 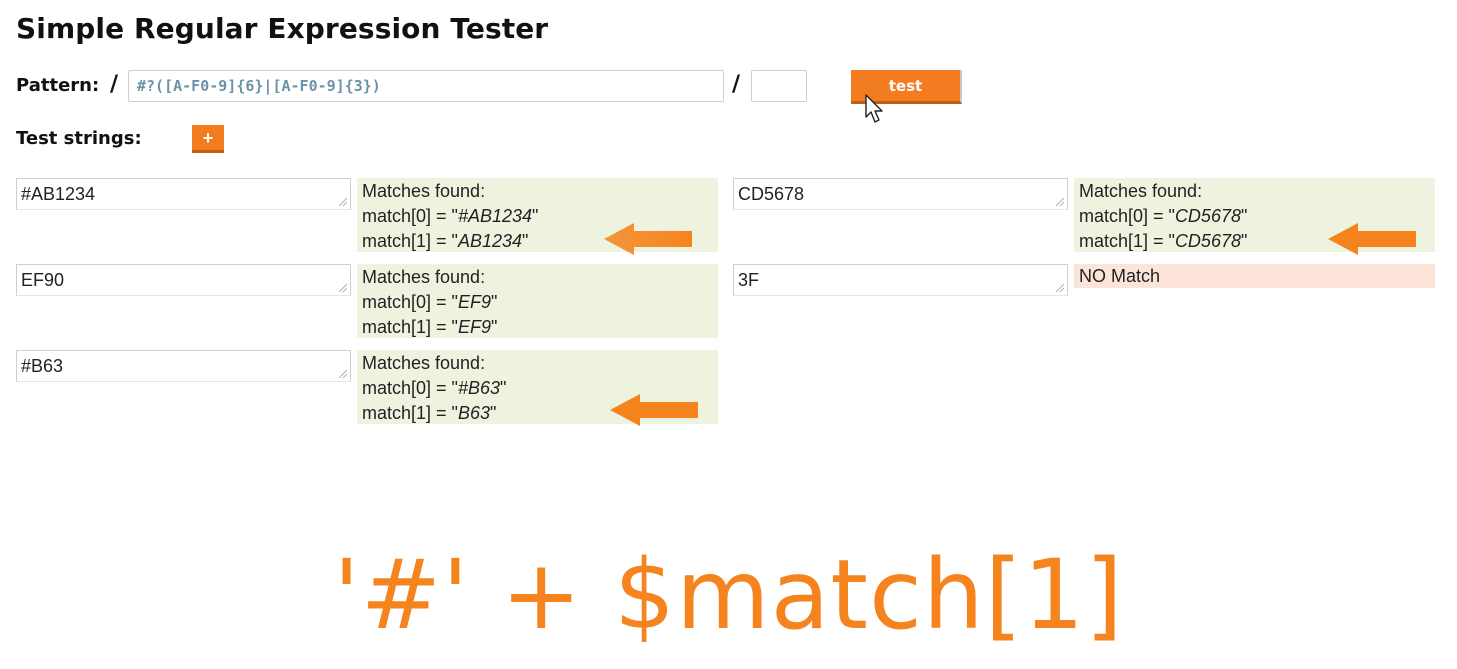 What do you see at coordinates (282, 28) in the screenshot?
I see `page-title: Simple Regular Expression Tester` at bounding box center [282, 28].